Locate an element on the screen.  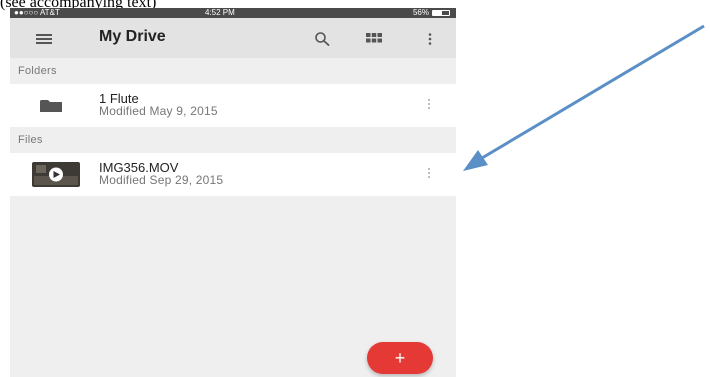
battery-icon is located at coordinates (441, 13).